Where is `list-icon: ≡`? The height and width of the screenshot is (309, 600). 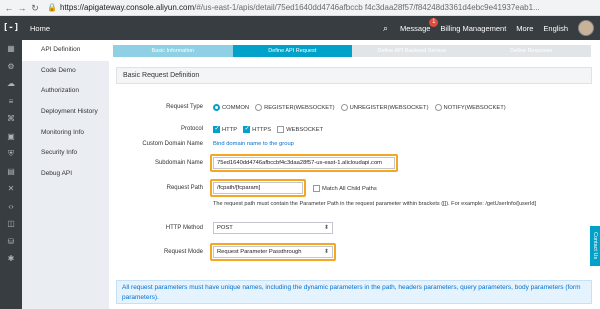 list-icon: ≡ is located at coordinates (11, 102).